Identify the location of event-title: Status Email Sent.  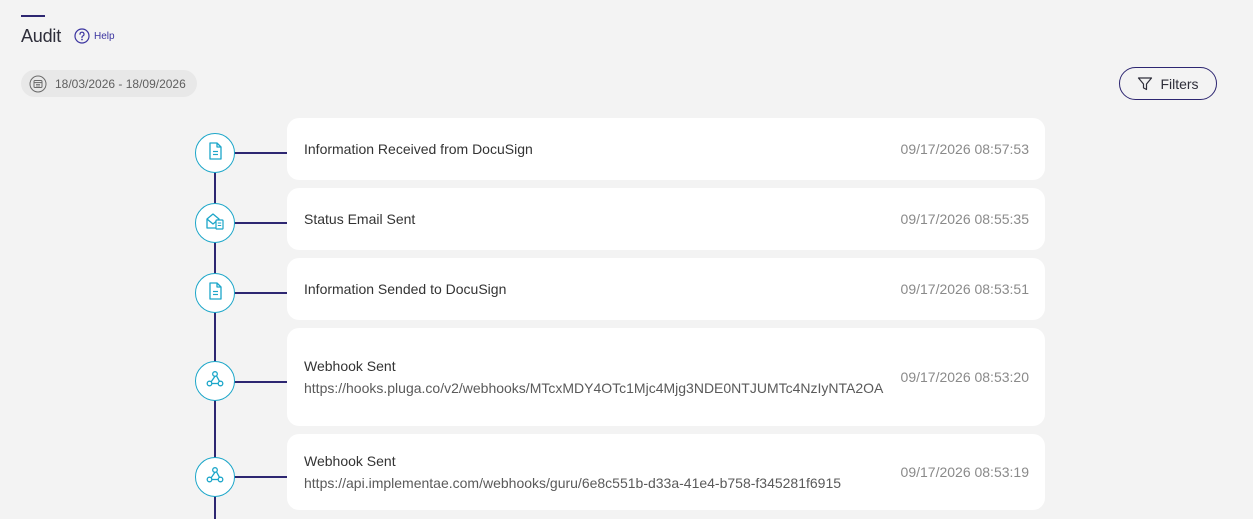
(360, 219).